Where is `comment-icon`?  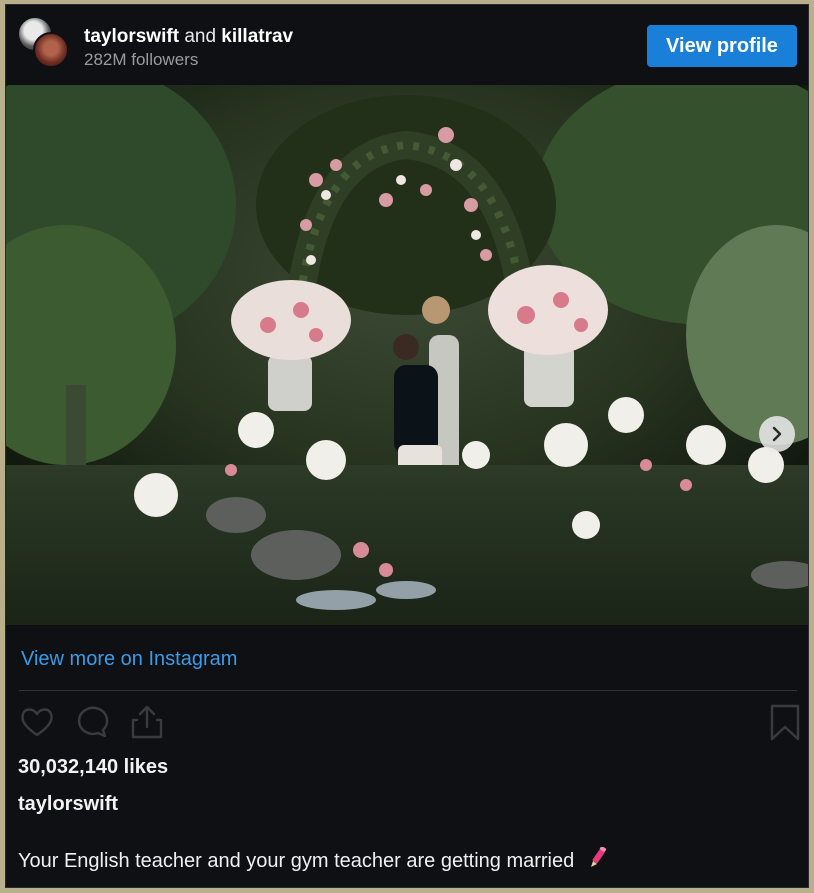 comment-icon is located at coordinates (93, 722).